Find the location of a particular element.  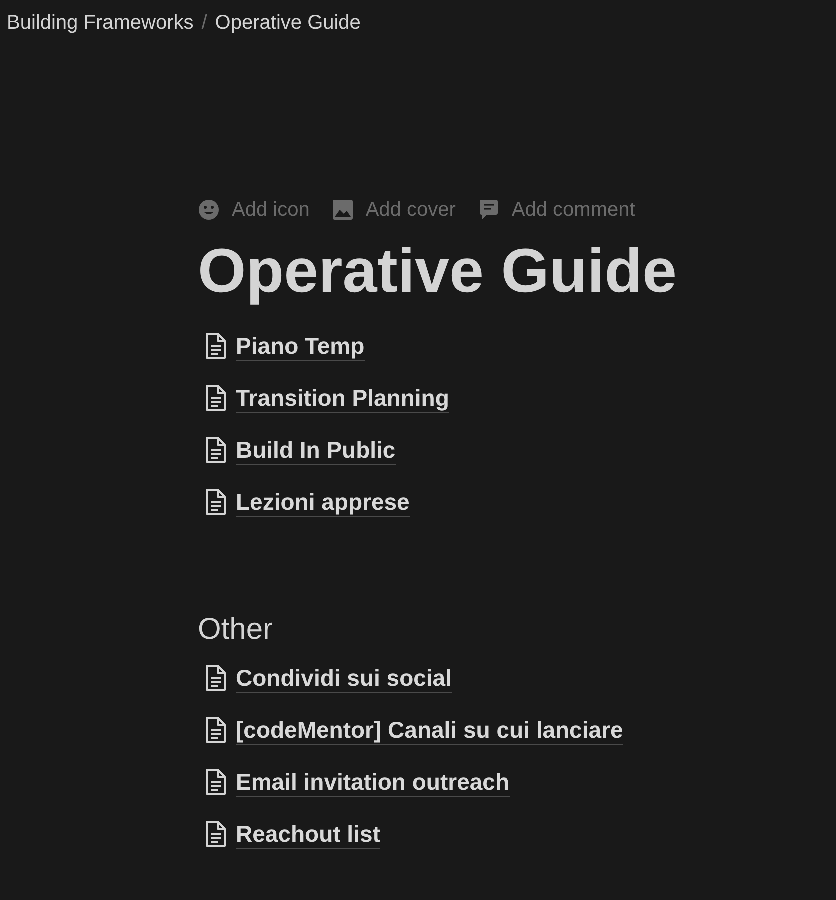

breadcrumb-link: Building Frameworks is located at coordinates (100, 23).